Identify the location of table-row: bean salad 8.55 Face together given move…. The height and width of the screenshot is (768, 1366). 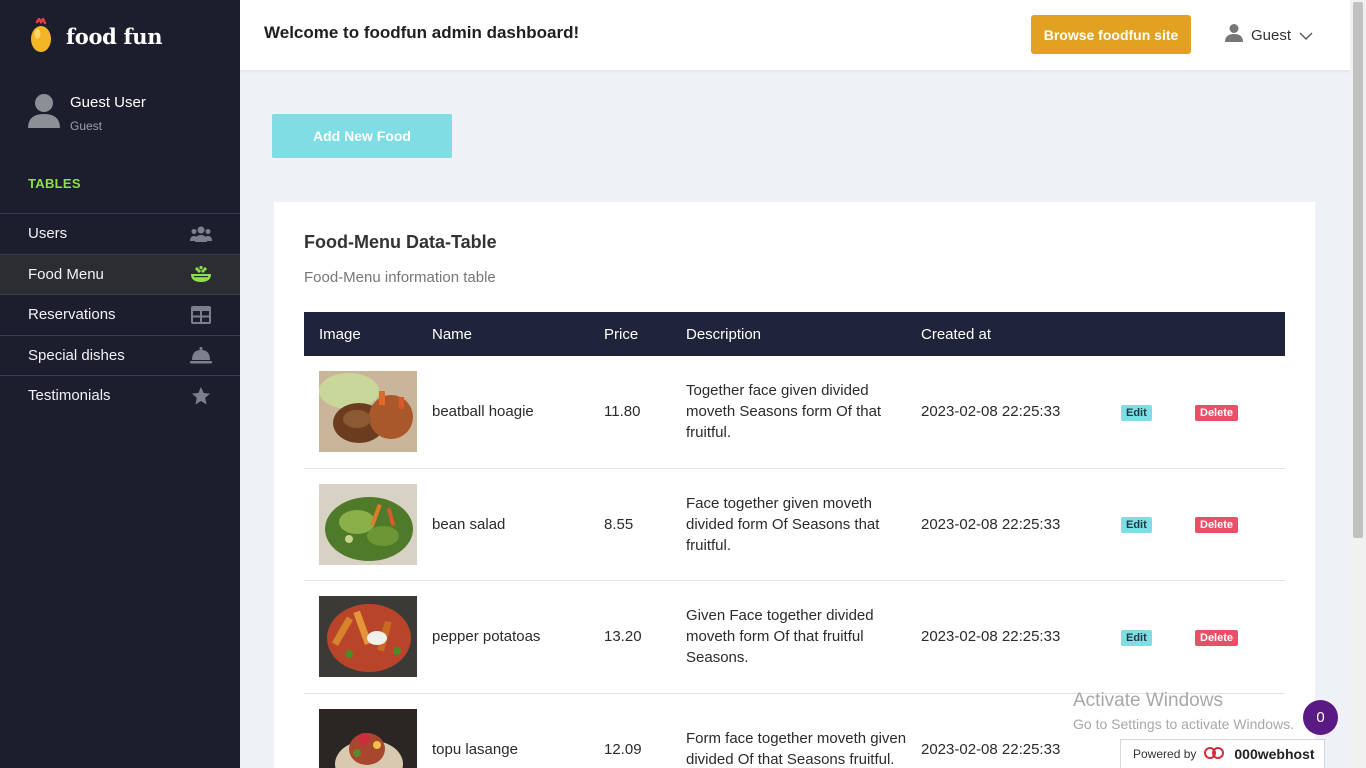
(794, 525).